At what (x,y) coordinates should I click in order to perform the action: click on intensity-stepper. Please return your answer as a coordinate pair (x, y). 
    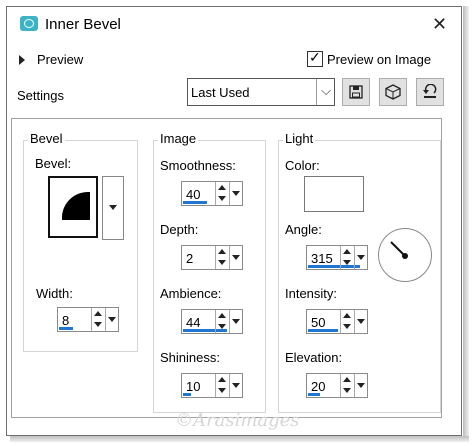
    Looking at the image, I should click on (347, 321).